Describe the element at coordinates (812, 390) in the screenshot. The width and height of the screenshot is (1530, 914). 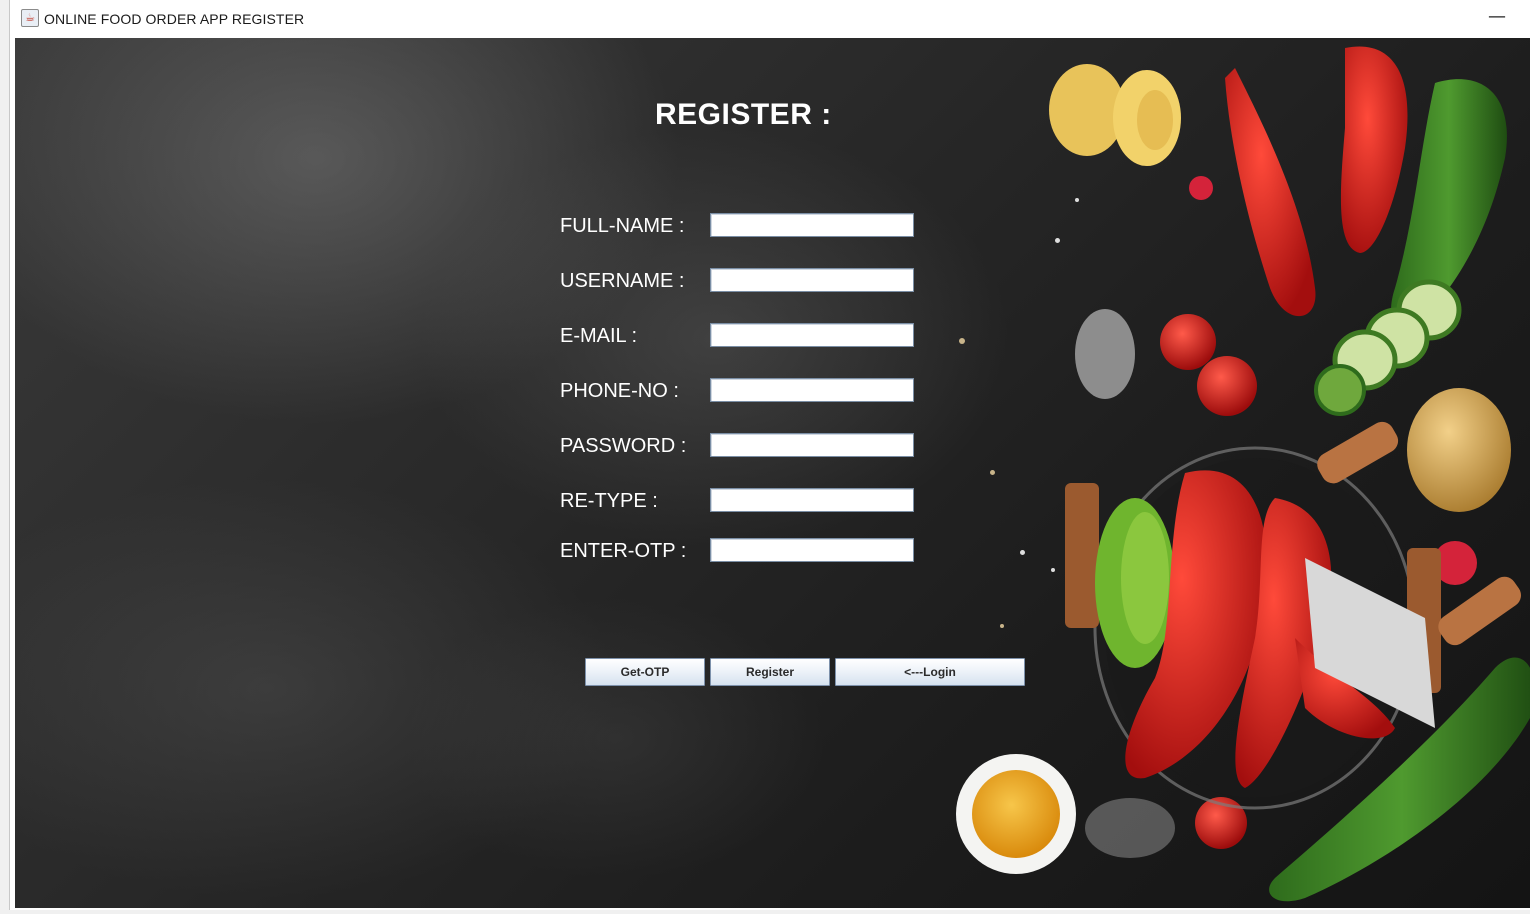
I see `phone-no-field` at that location.